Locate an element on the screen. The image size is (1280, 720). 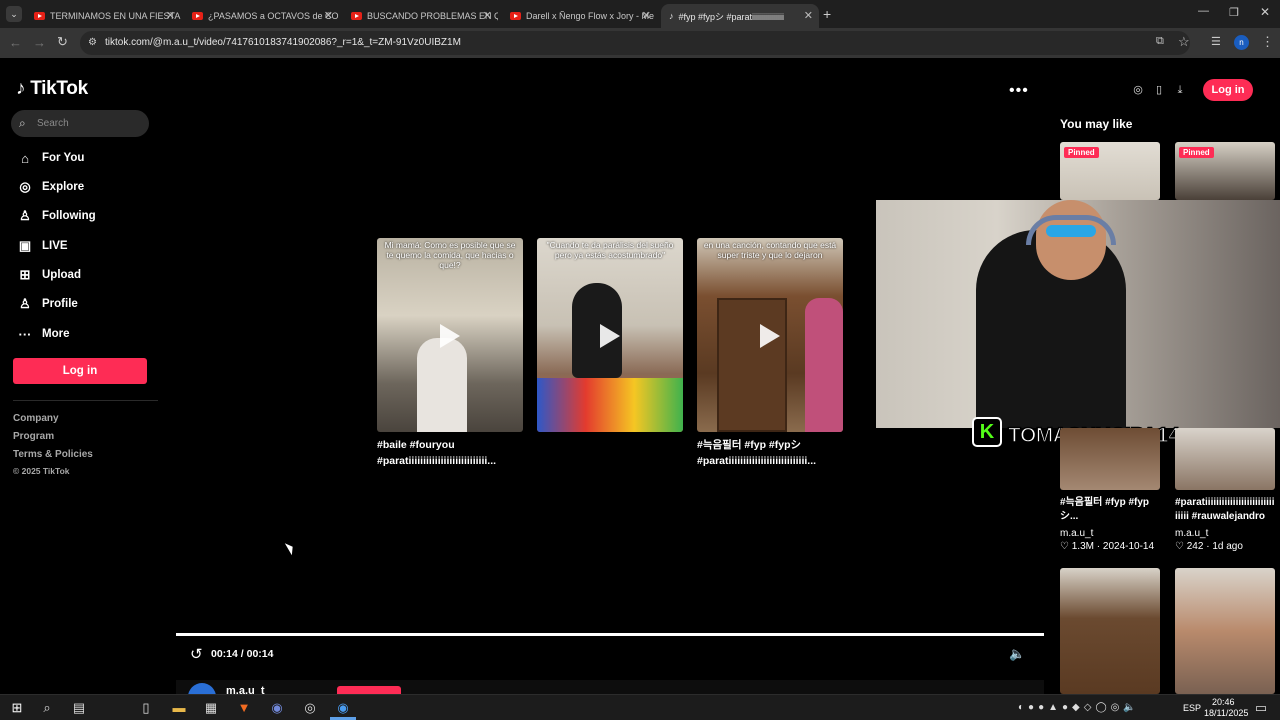
video-progress-bar is located at coordinates (610, 634).